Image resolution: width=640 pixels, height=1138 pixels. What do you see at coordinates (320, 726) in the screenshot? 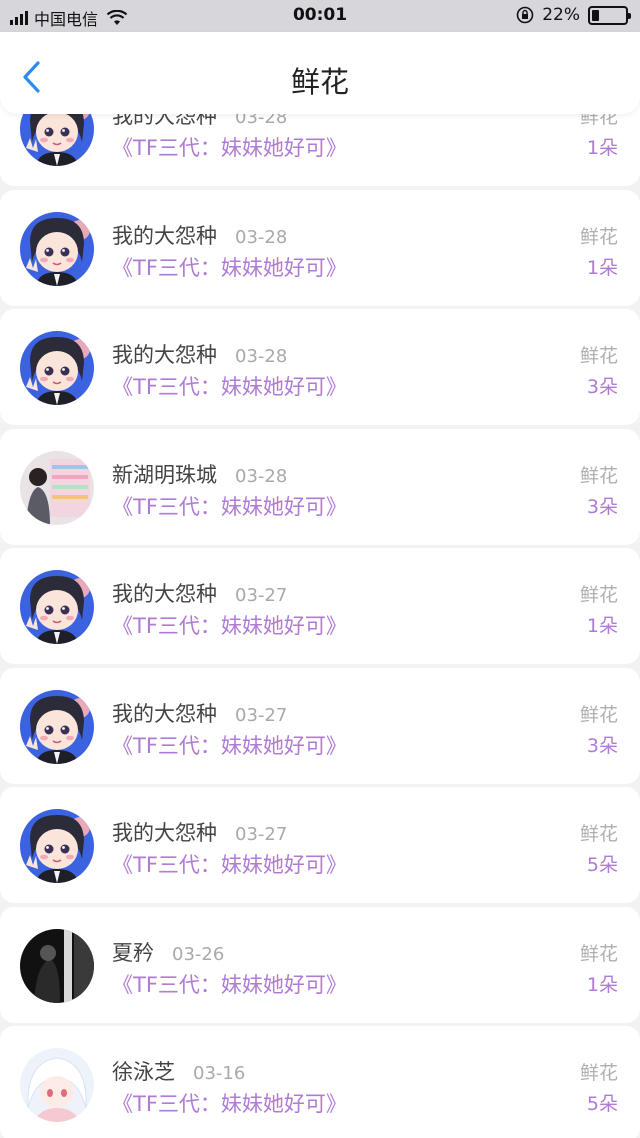
I see `list-item: 我的大怨种 03-27 《TF三代：妹妹她好可》 鲜花 3朵` at bounding box center [320, 726].